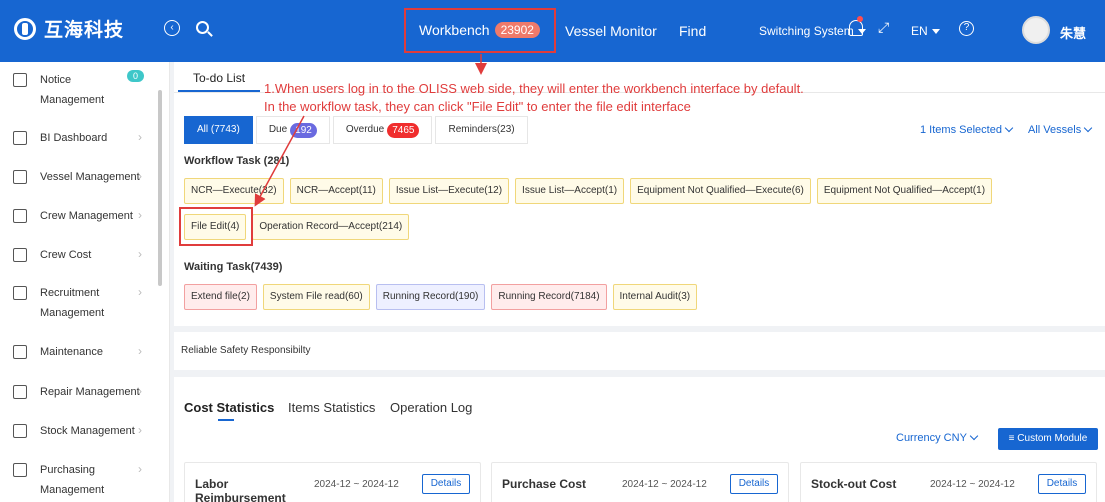  What do you see at coordinates (370, 130) in the screenshot?
I see `annotation-arrows` at bounding box center [370, 130].